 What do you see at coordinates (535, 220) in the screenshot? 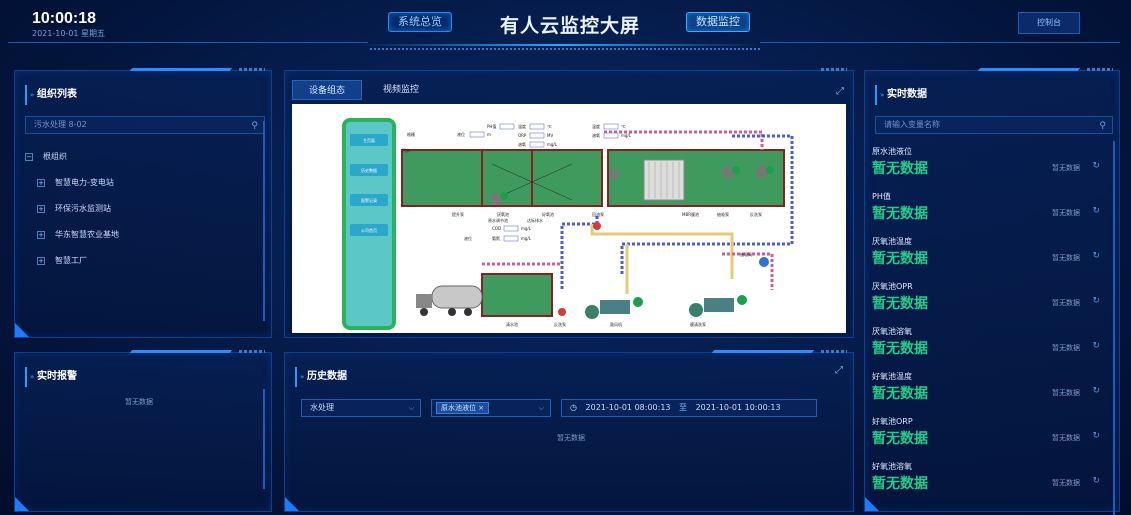
I see `label-discharge: 达标排水` at bounding box center [535, 220].